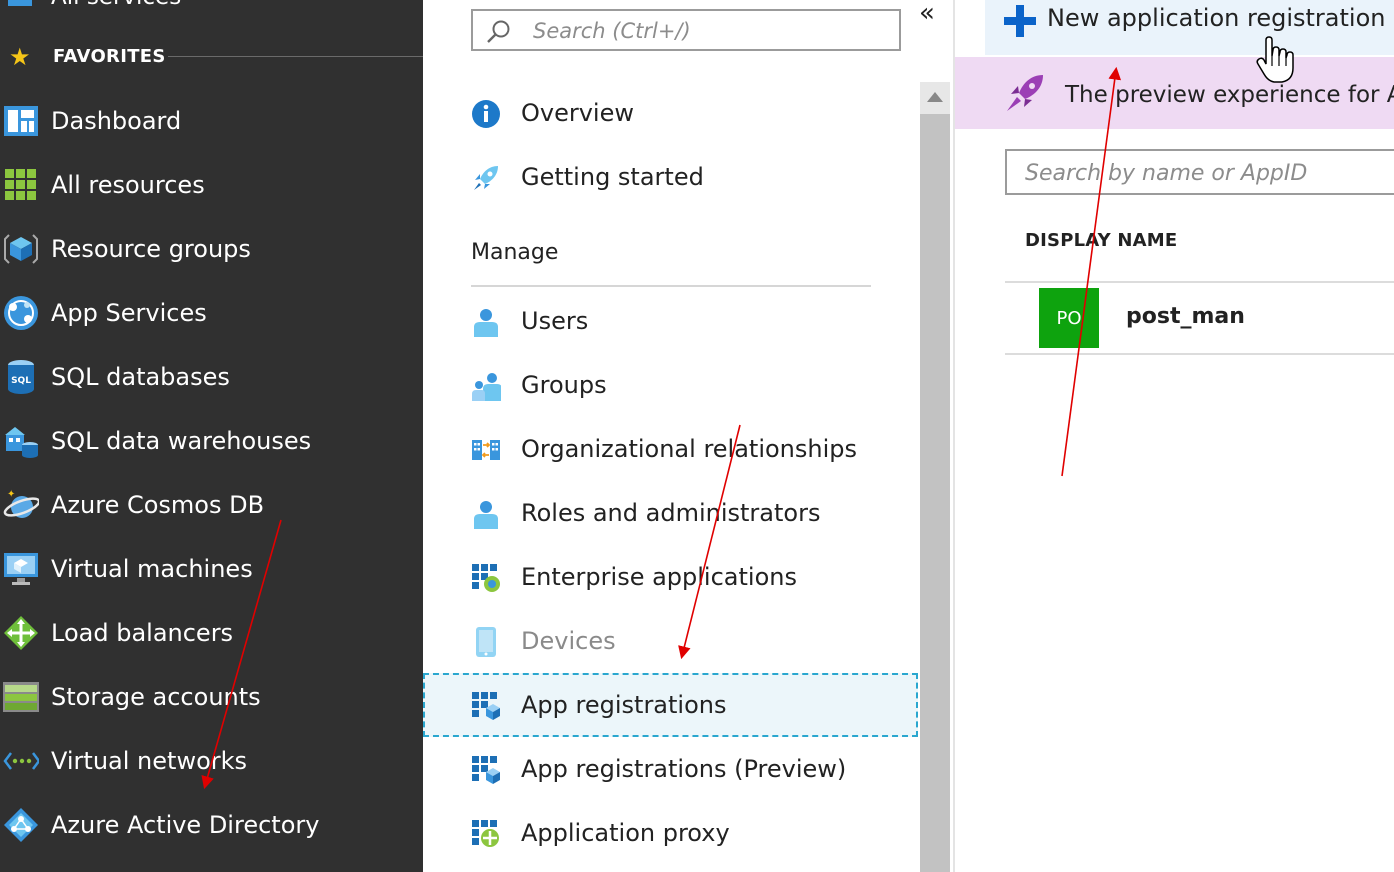  I want to click on nav-item-label: SQL data warehouses, so click(181, 441).